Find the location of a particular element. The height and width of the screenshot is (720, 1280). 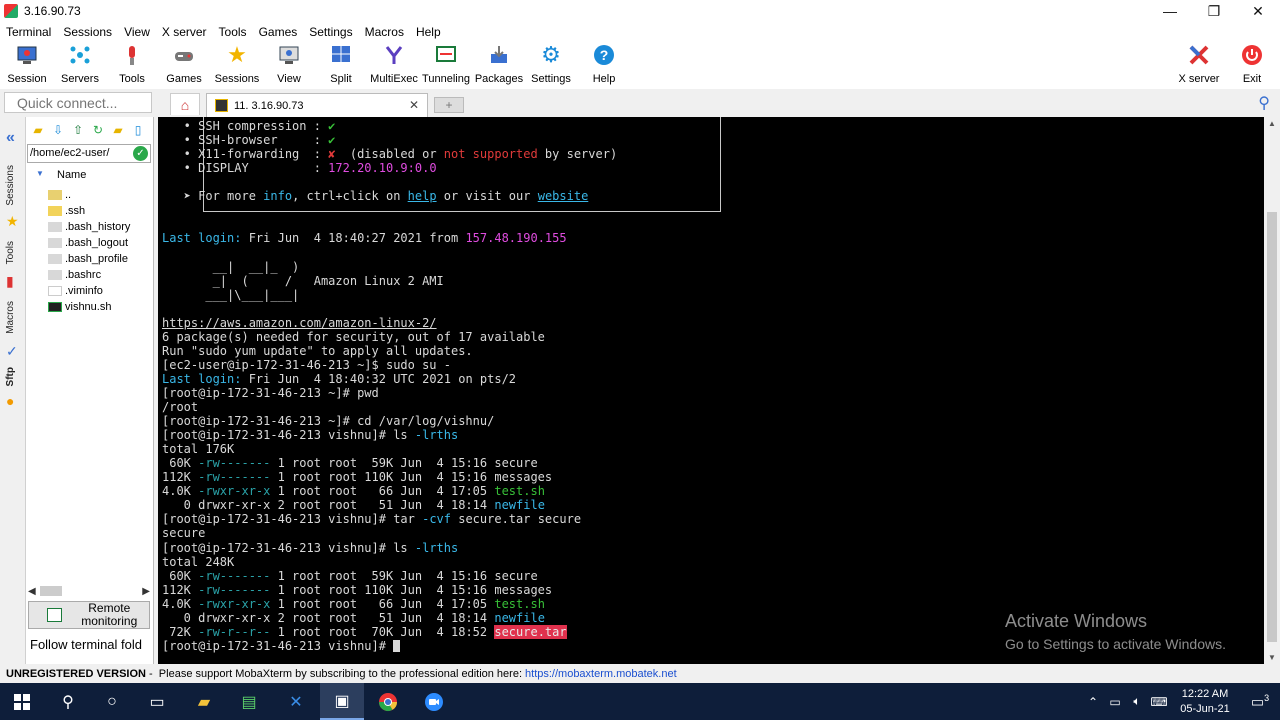

split-button: Split is located at coordinates (341, 65).